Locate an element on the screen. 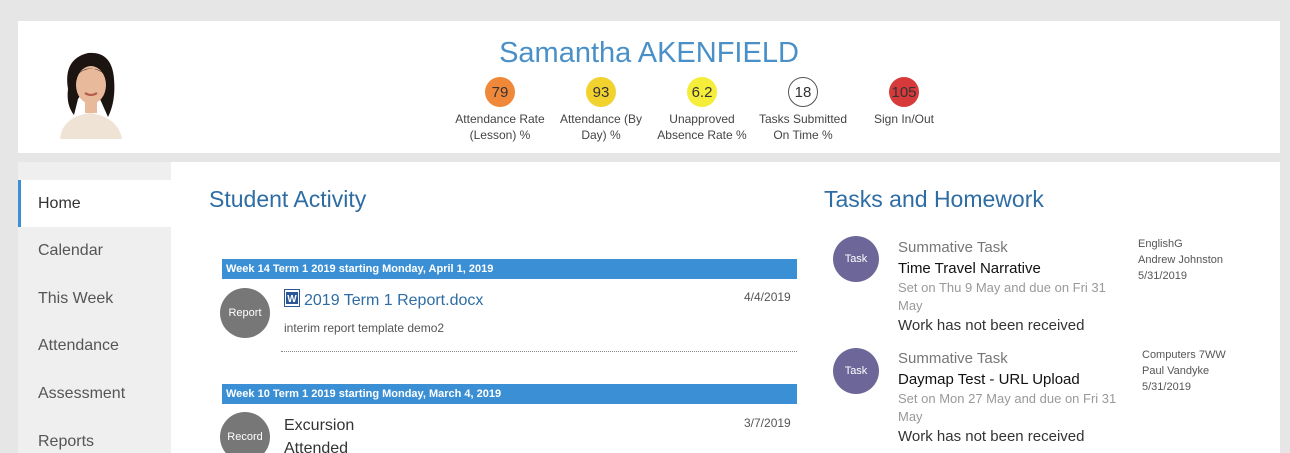 The image size is (1290, 453). metric-unapproved-absence: 6.2 Unapproved Absence Rate % is located at coordinates (702, 110).